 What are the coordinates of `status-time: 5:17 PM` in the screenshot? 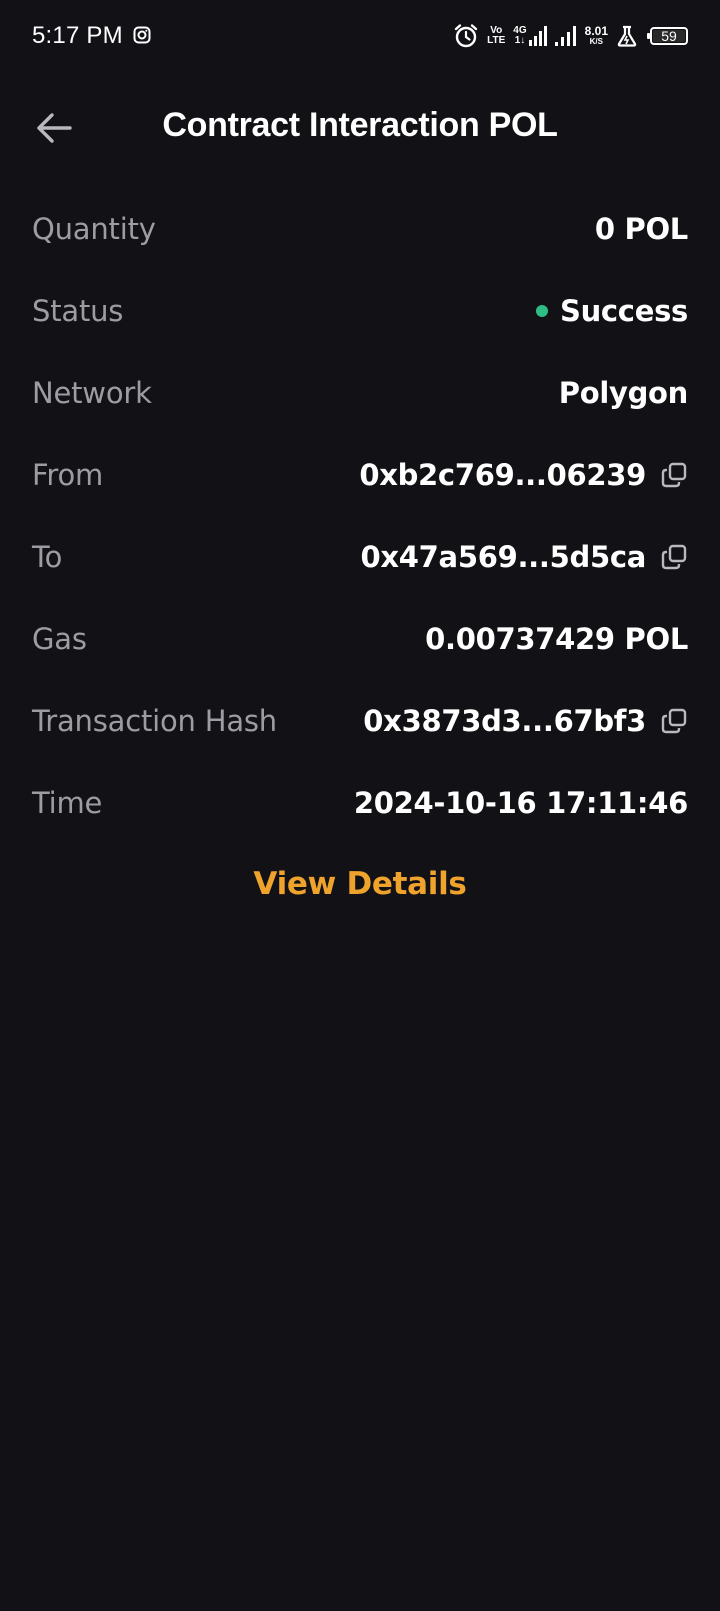 It's located at (77, 35).